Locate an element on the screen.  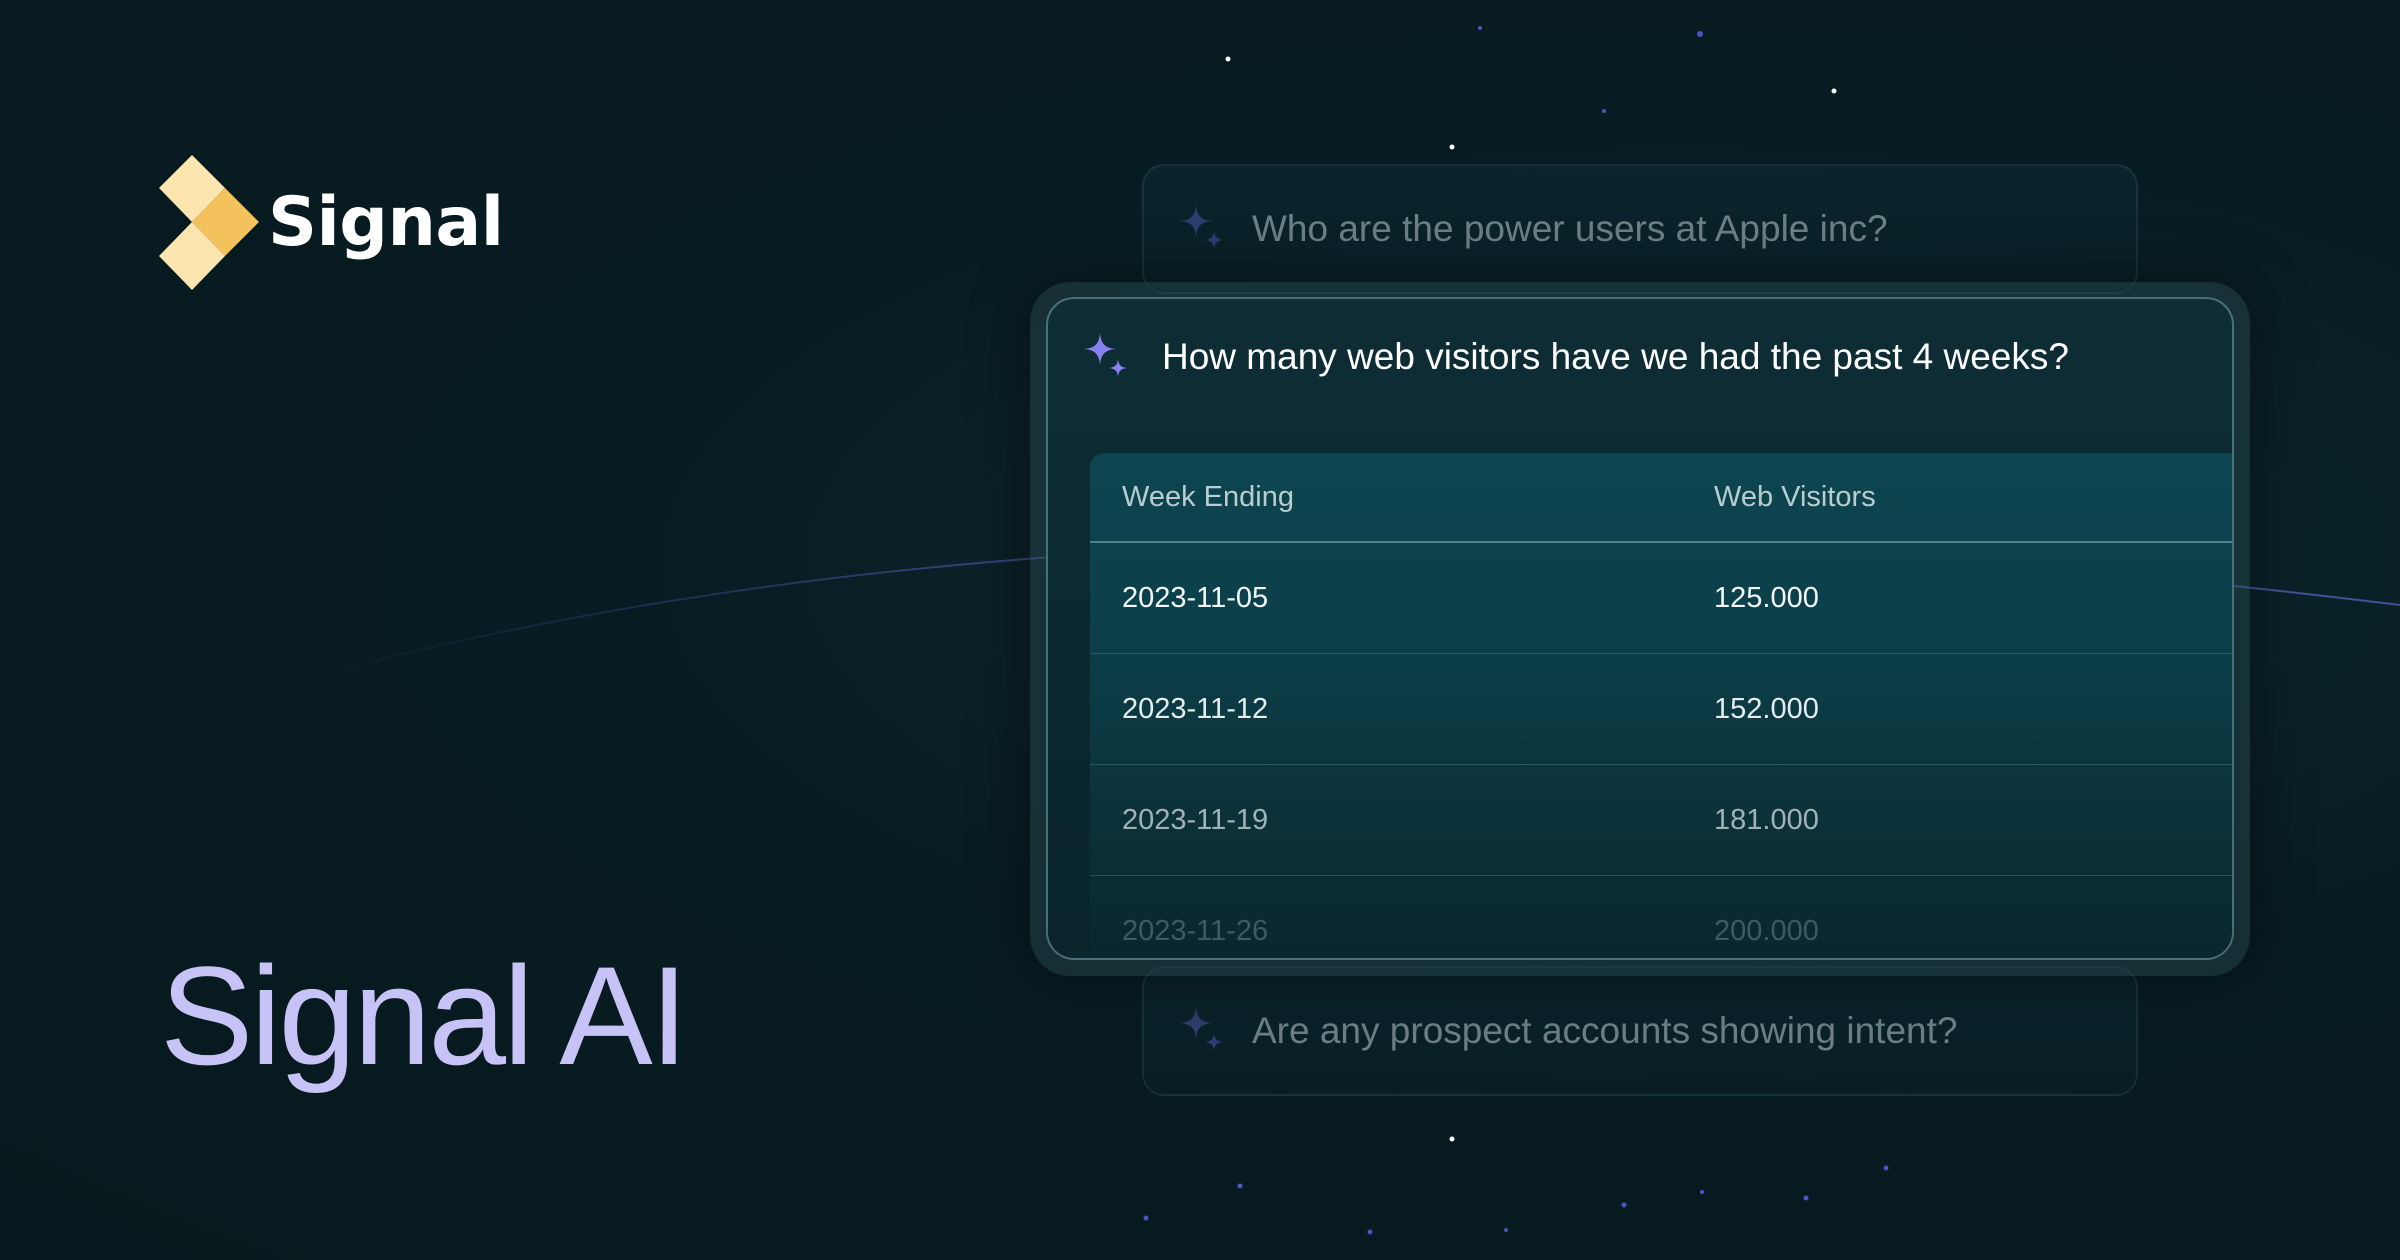
week-ending-cell: 2023-11-26 is located at coordinates (1195, 930).